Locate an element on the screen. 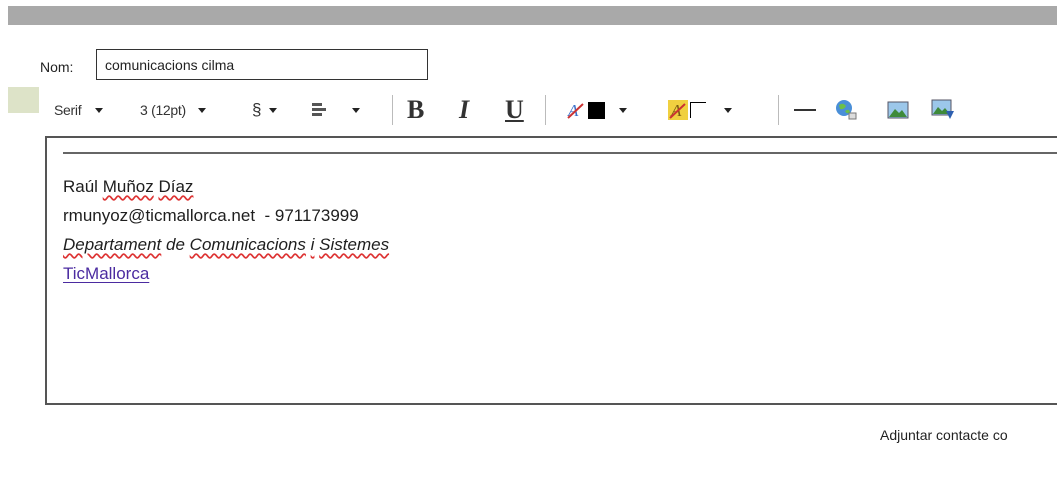 This screenshot has height=484, width=1057. italic-button: I is located at coordinates (464, 110).